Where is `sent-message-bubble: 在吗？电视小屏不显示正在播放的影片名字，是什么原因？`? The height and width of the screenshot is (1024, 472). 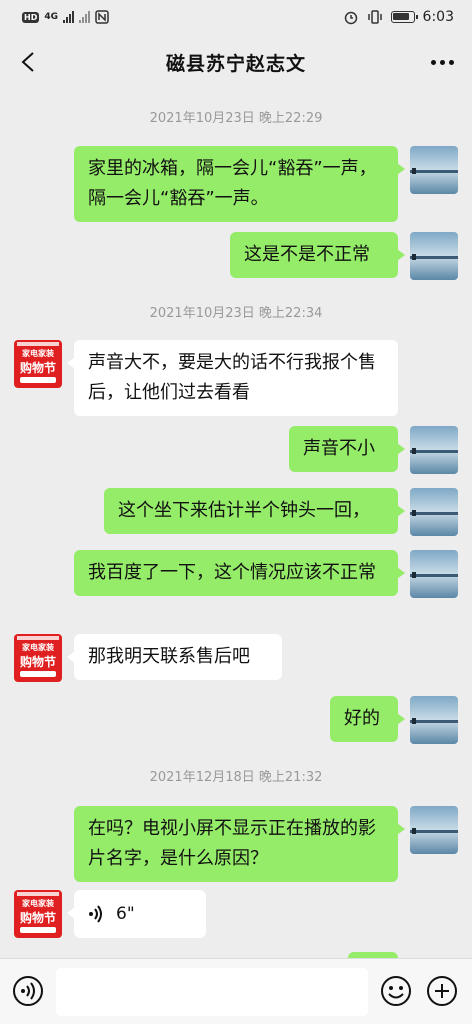
sent-message-bubble: 在吗？电视小屏不显示正在播放的影片名字，是什么原因？ is located at coordinates (239, 844).